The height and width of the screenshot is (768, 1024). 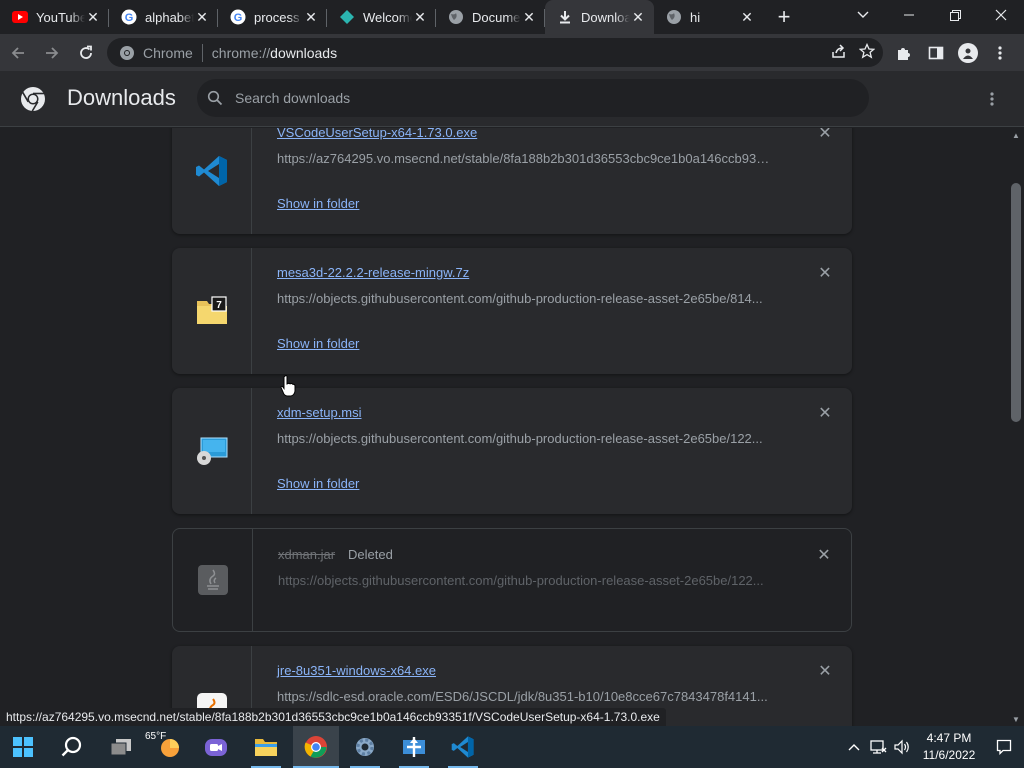 I want to click on tab-youtube: YouTube ✕, so click(x=54, y=17).